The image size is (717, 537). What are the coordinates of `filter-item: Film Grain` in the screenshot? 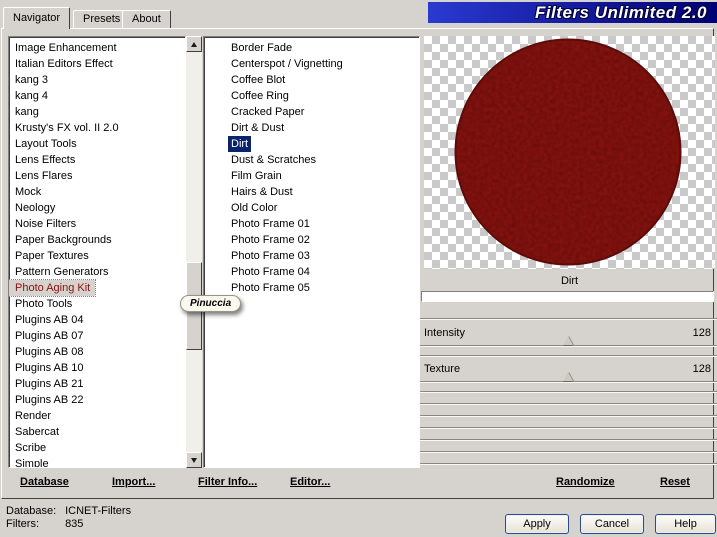 It's located at (256, 176).